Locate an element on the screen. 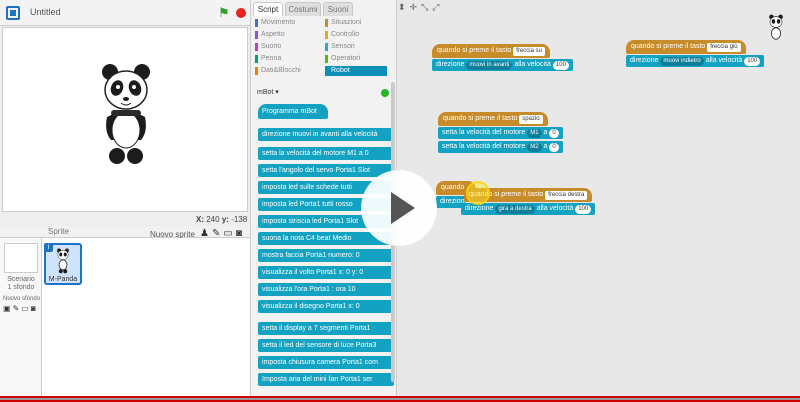 The width and height of the screenshot is (800, 402). palette-block: setta il led del sensore di luce Porta3 is located at coordinates (326, 345).